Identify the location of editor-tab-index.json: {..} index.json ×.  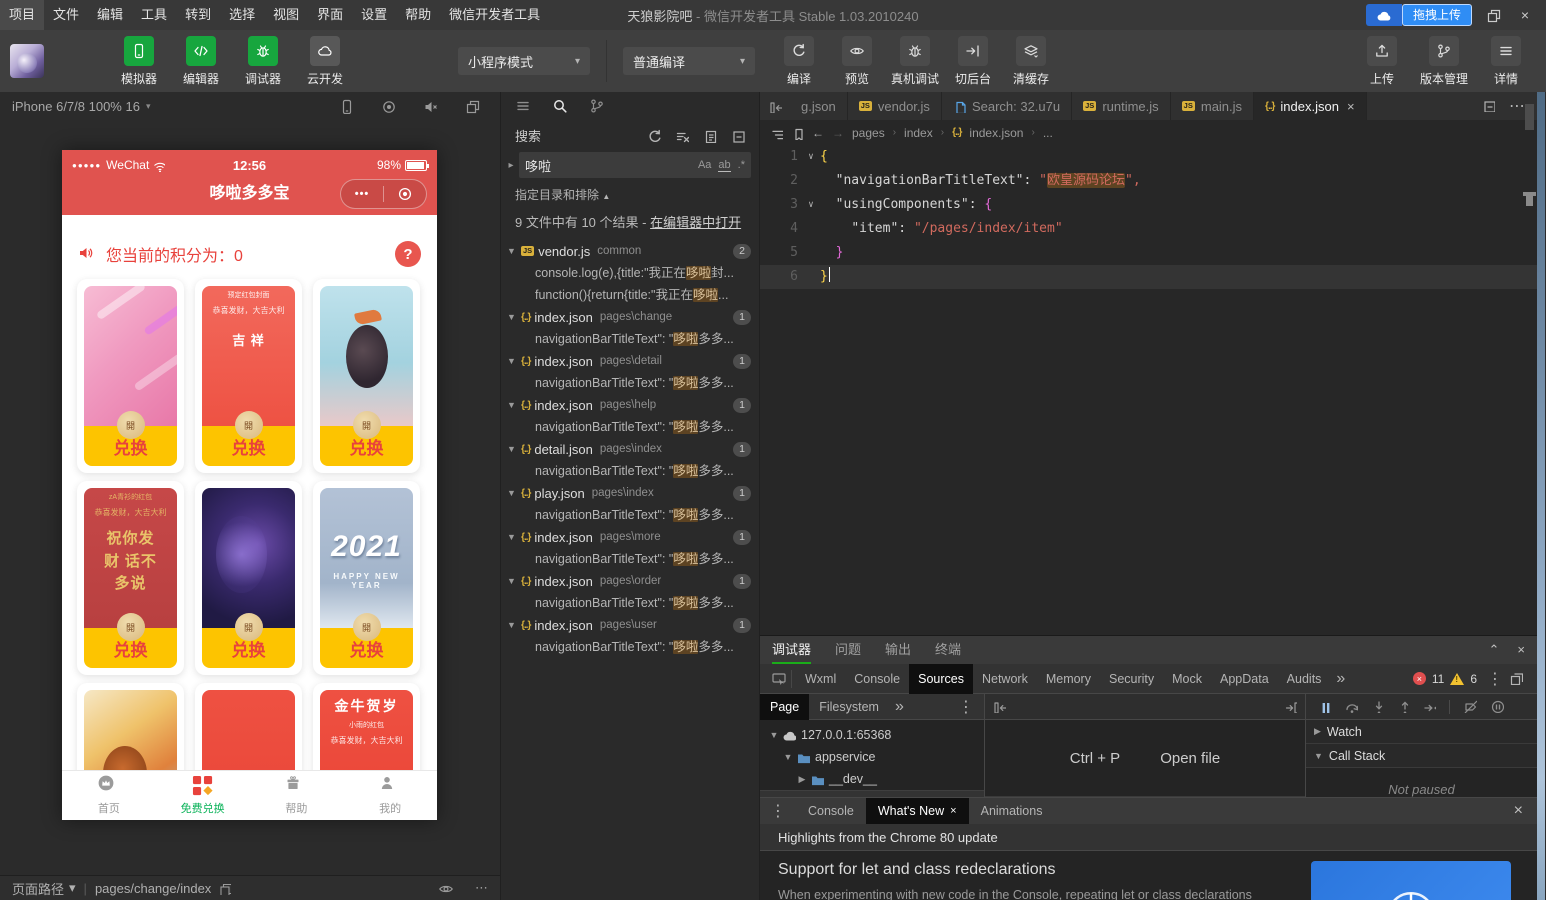
(1310, 106).